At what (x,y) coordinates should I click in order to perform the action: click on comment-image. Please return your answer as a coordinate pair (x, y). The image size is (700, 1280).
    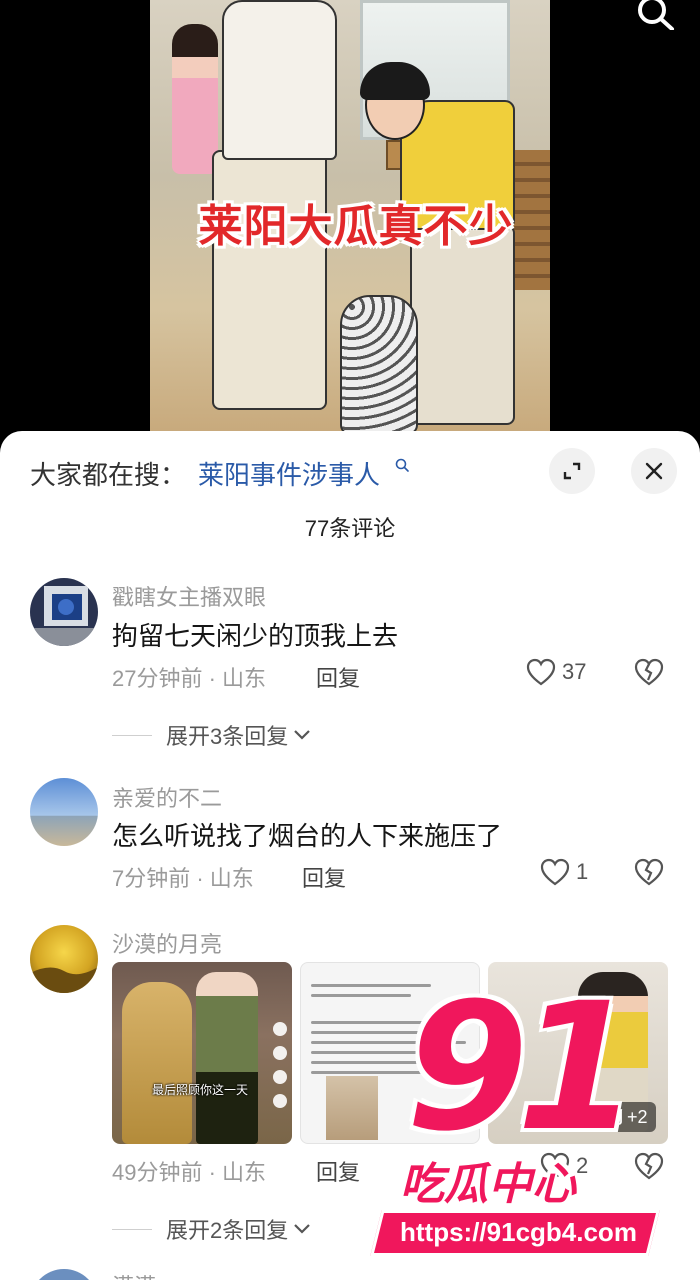
    Looking at the image, I should click on (390, 1053).